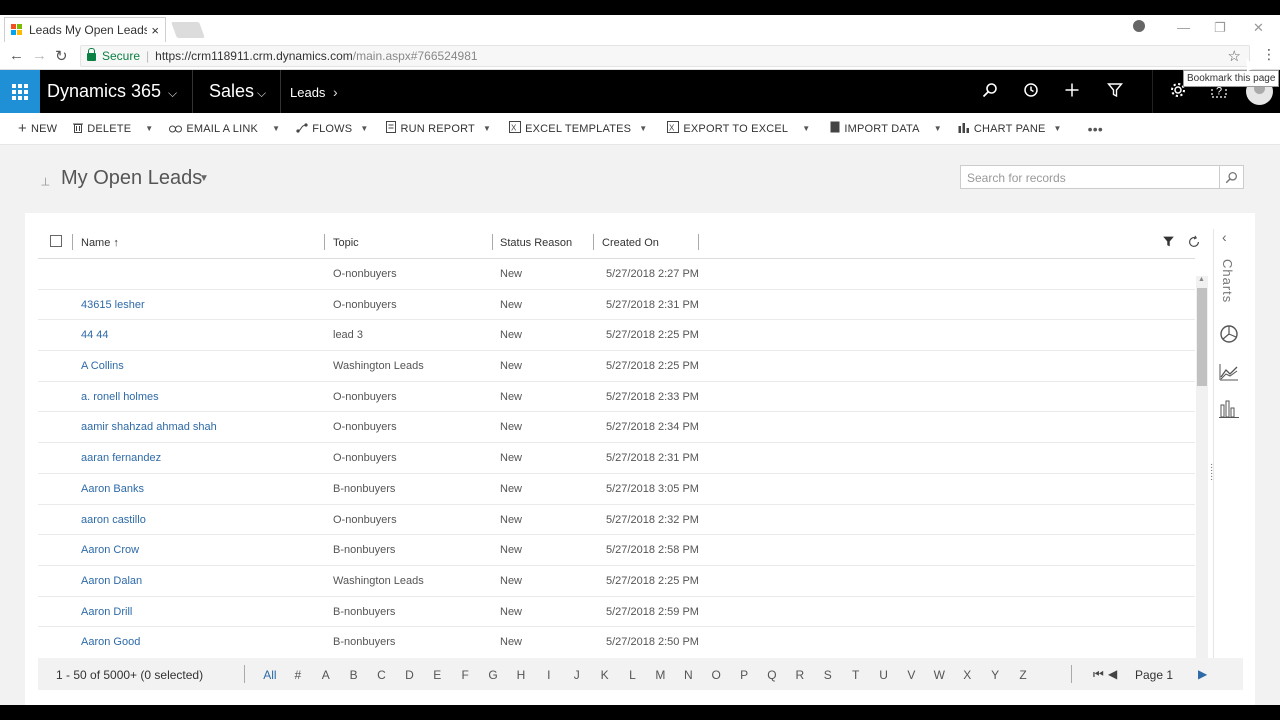  Describe the element at coordinates (772, 675) in the screenshot. I see `letter-filter: Q` at that location.